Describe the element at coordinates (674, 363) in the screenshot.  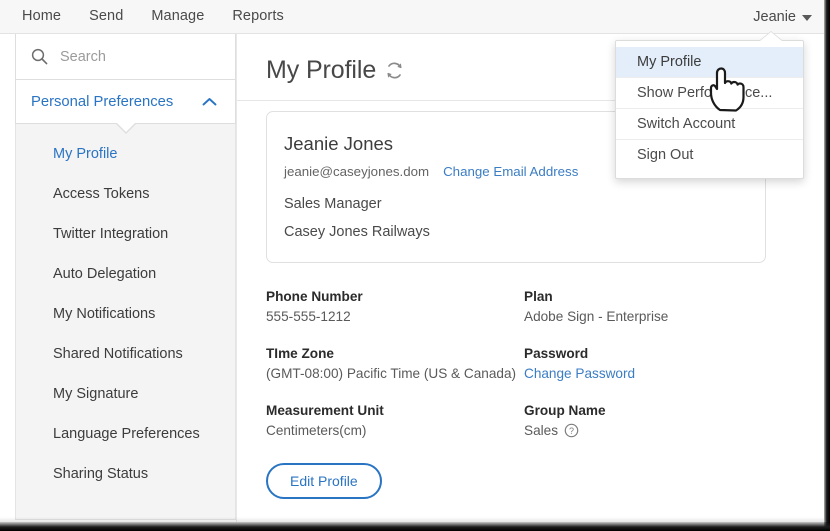
I see `detail-field-password: Password Change Password` at that location.